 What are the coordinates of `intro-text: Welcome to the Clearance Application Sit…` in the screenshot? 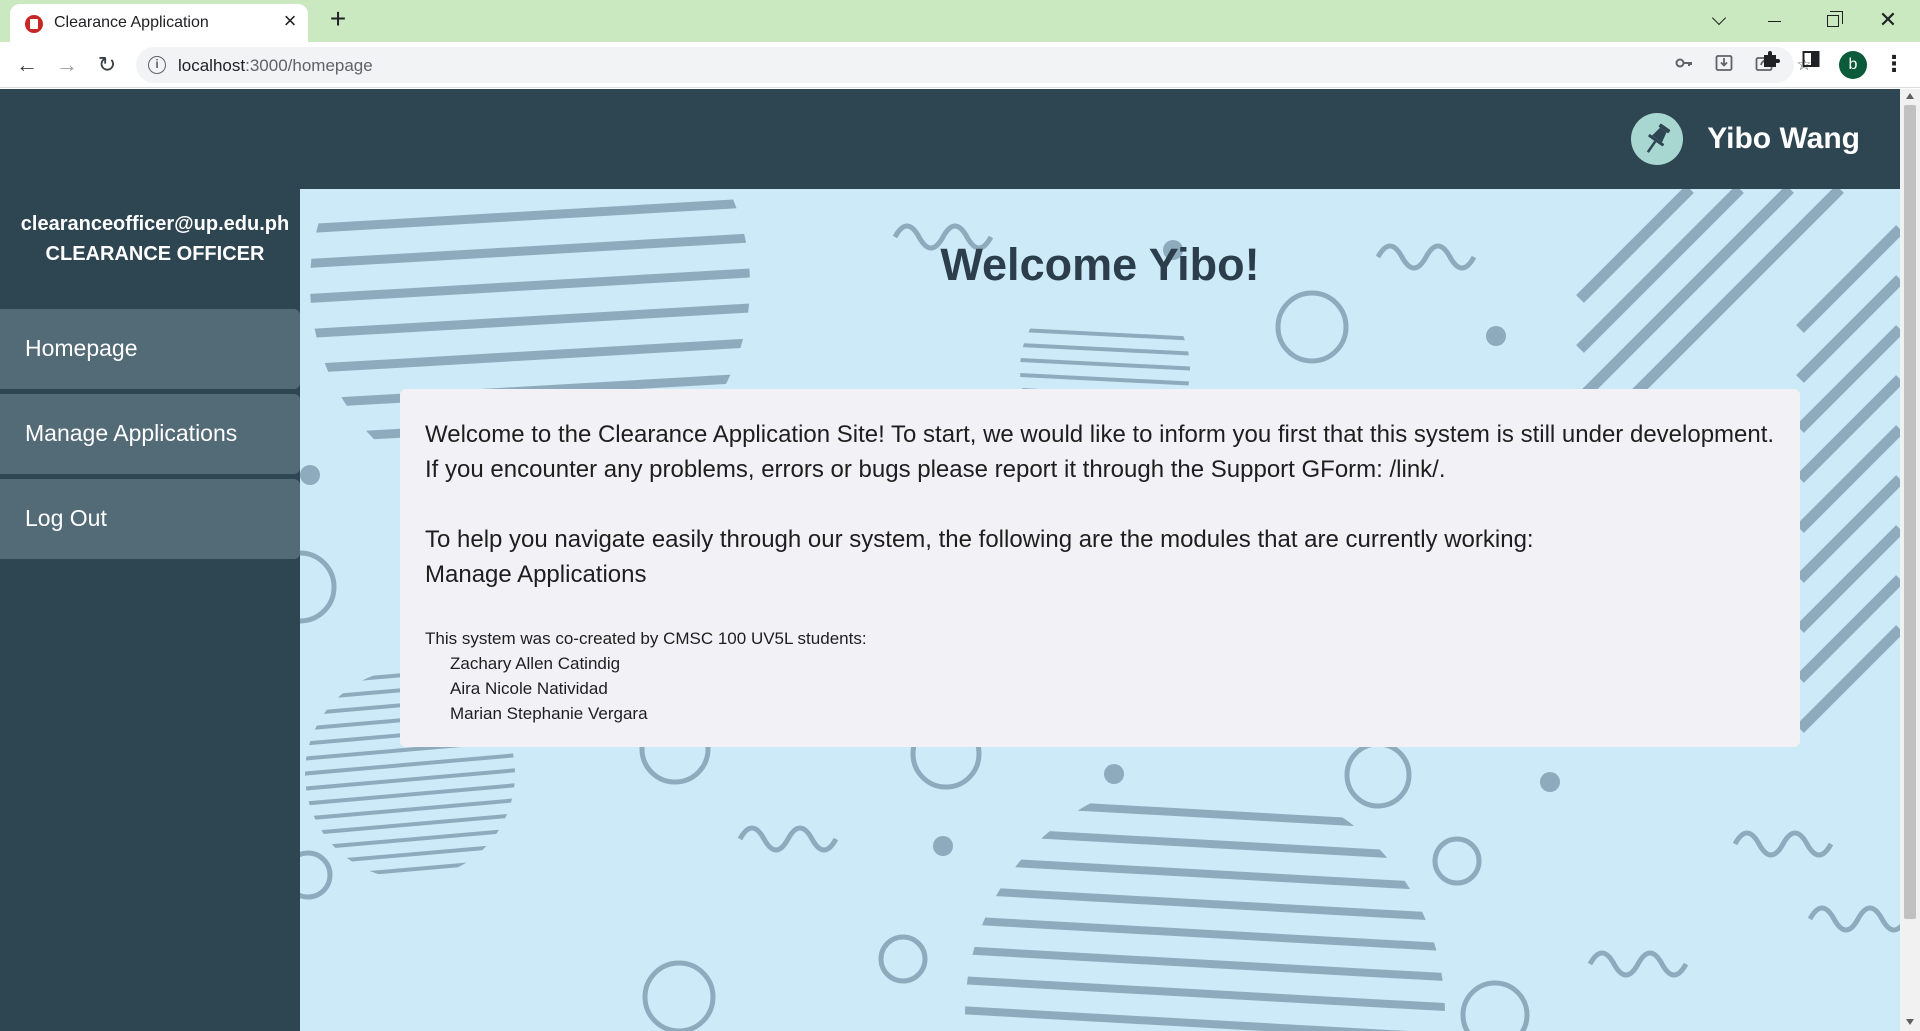 It's located at (1100, 452).